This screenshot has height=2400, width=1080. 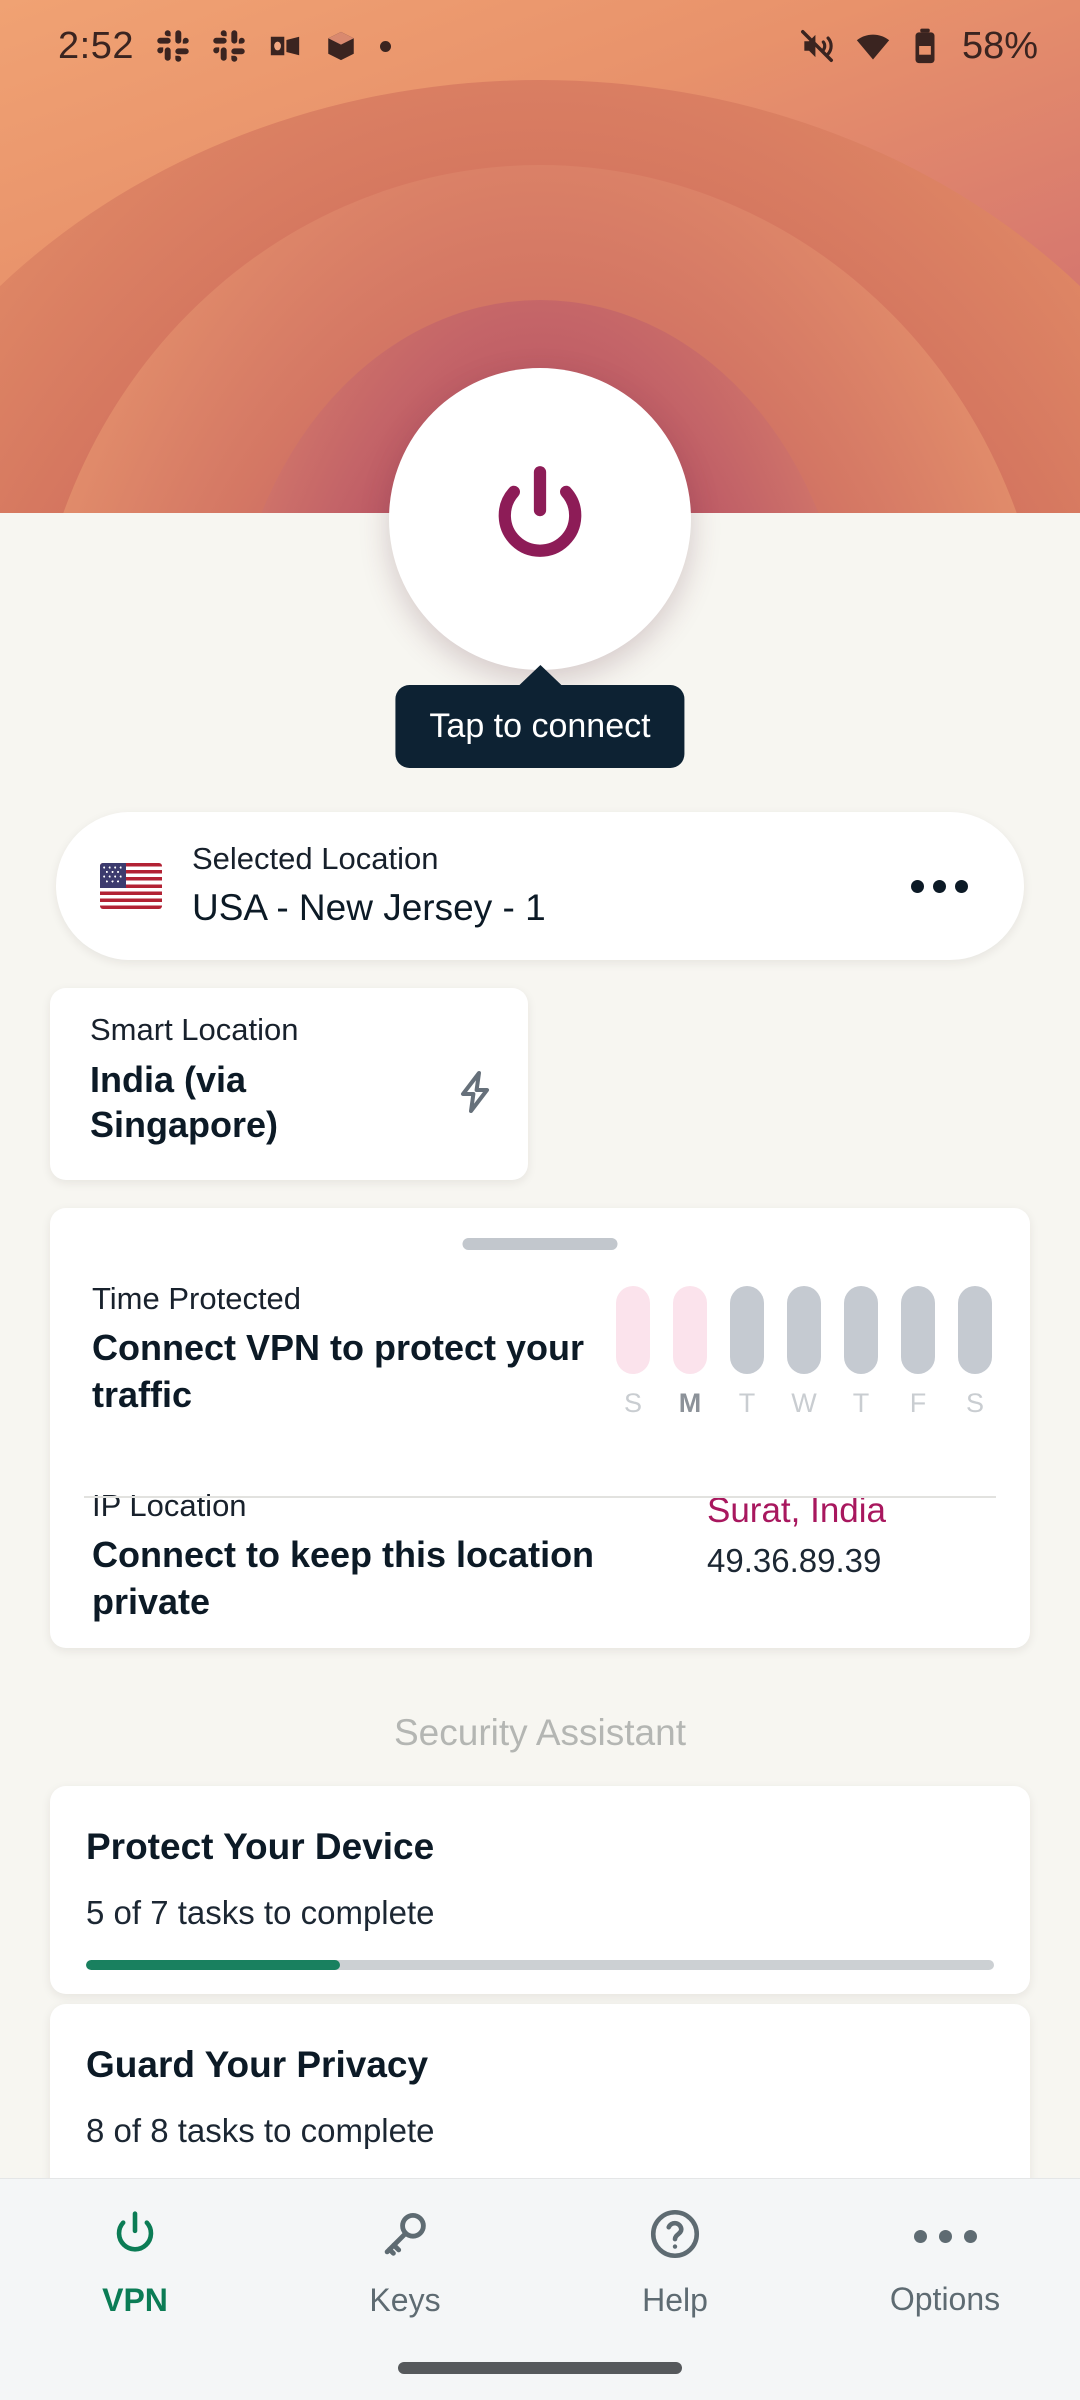 I want to click on home-indicator, so click(x=540, y=2368).